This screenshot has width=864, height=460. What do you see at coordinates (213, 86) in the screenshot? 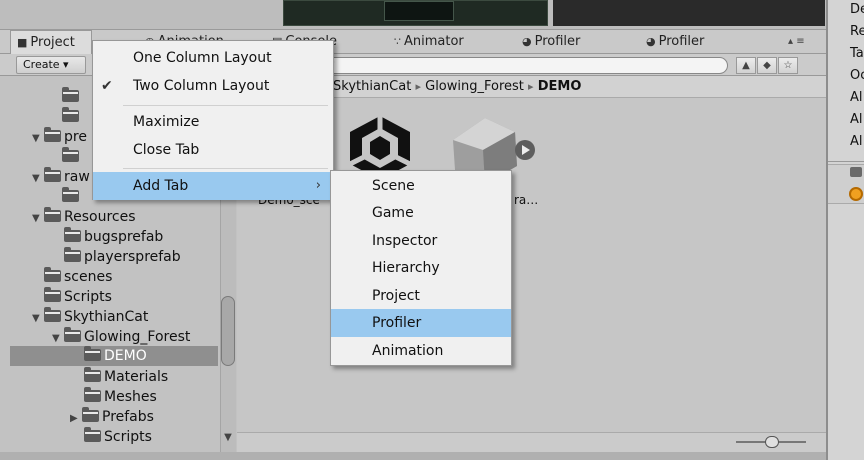
I see `menu-item-two-column-layout: ✔ Two Column Layout` at bounding box center [213, 86].